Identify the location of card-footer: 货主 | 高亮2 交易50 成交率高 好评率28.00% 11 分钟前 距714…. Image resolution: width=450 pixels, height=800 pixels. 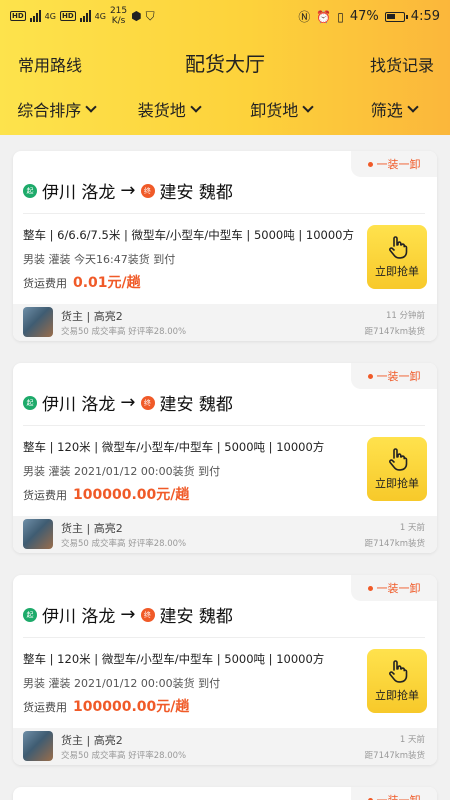
(225, 322).